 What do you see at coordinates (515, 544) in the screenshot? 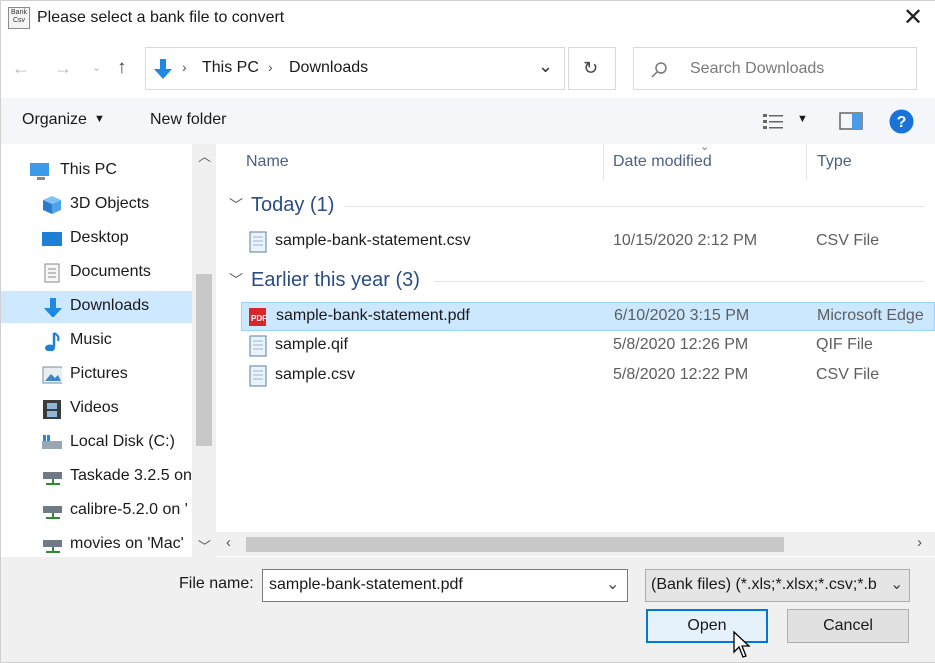
I see `horizontal-scrollbar-thumb` at bounding box center [515, 544].